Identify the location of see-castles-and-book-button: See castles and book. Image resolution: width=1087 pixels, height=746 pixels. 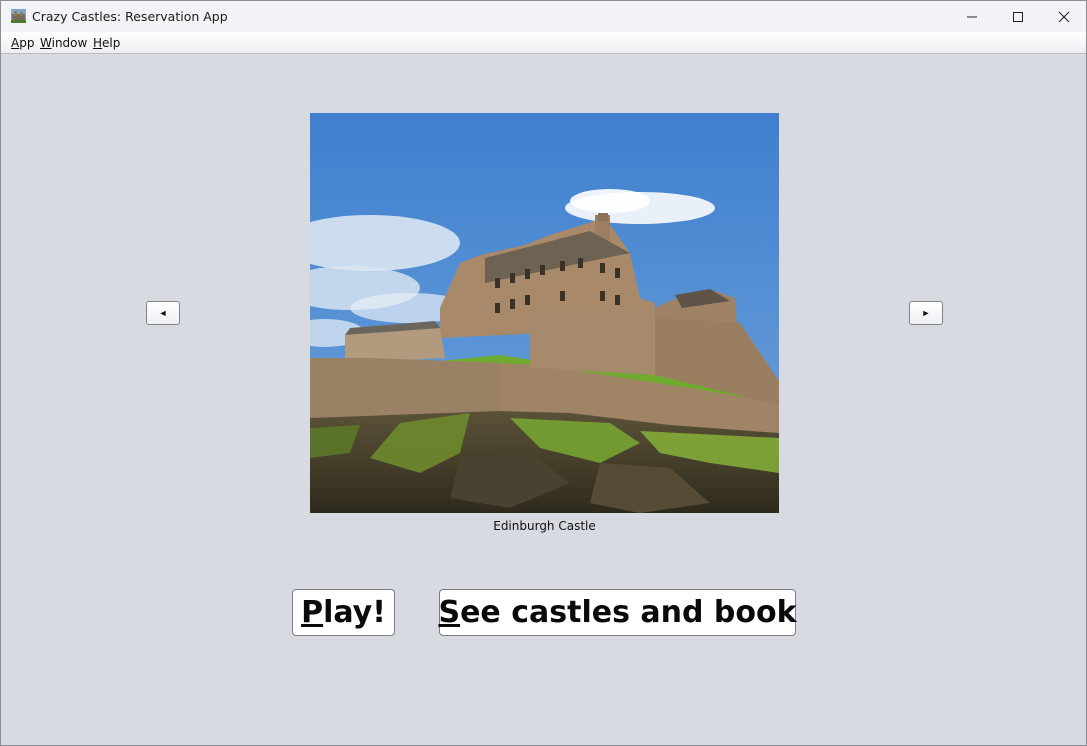
(617, 612).